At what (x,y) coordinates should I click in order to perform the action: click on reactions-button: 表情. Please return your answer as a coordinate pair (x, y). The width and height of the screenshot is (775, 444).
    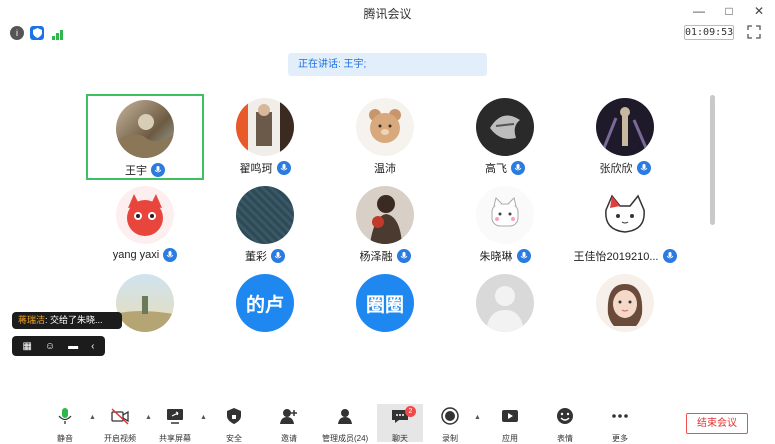
    Looking at the image, I should click on (565, 423).